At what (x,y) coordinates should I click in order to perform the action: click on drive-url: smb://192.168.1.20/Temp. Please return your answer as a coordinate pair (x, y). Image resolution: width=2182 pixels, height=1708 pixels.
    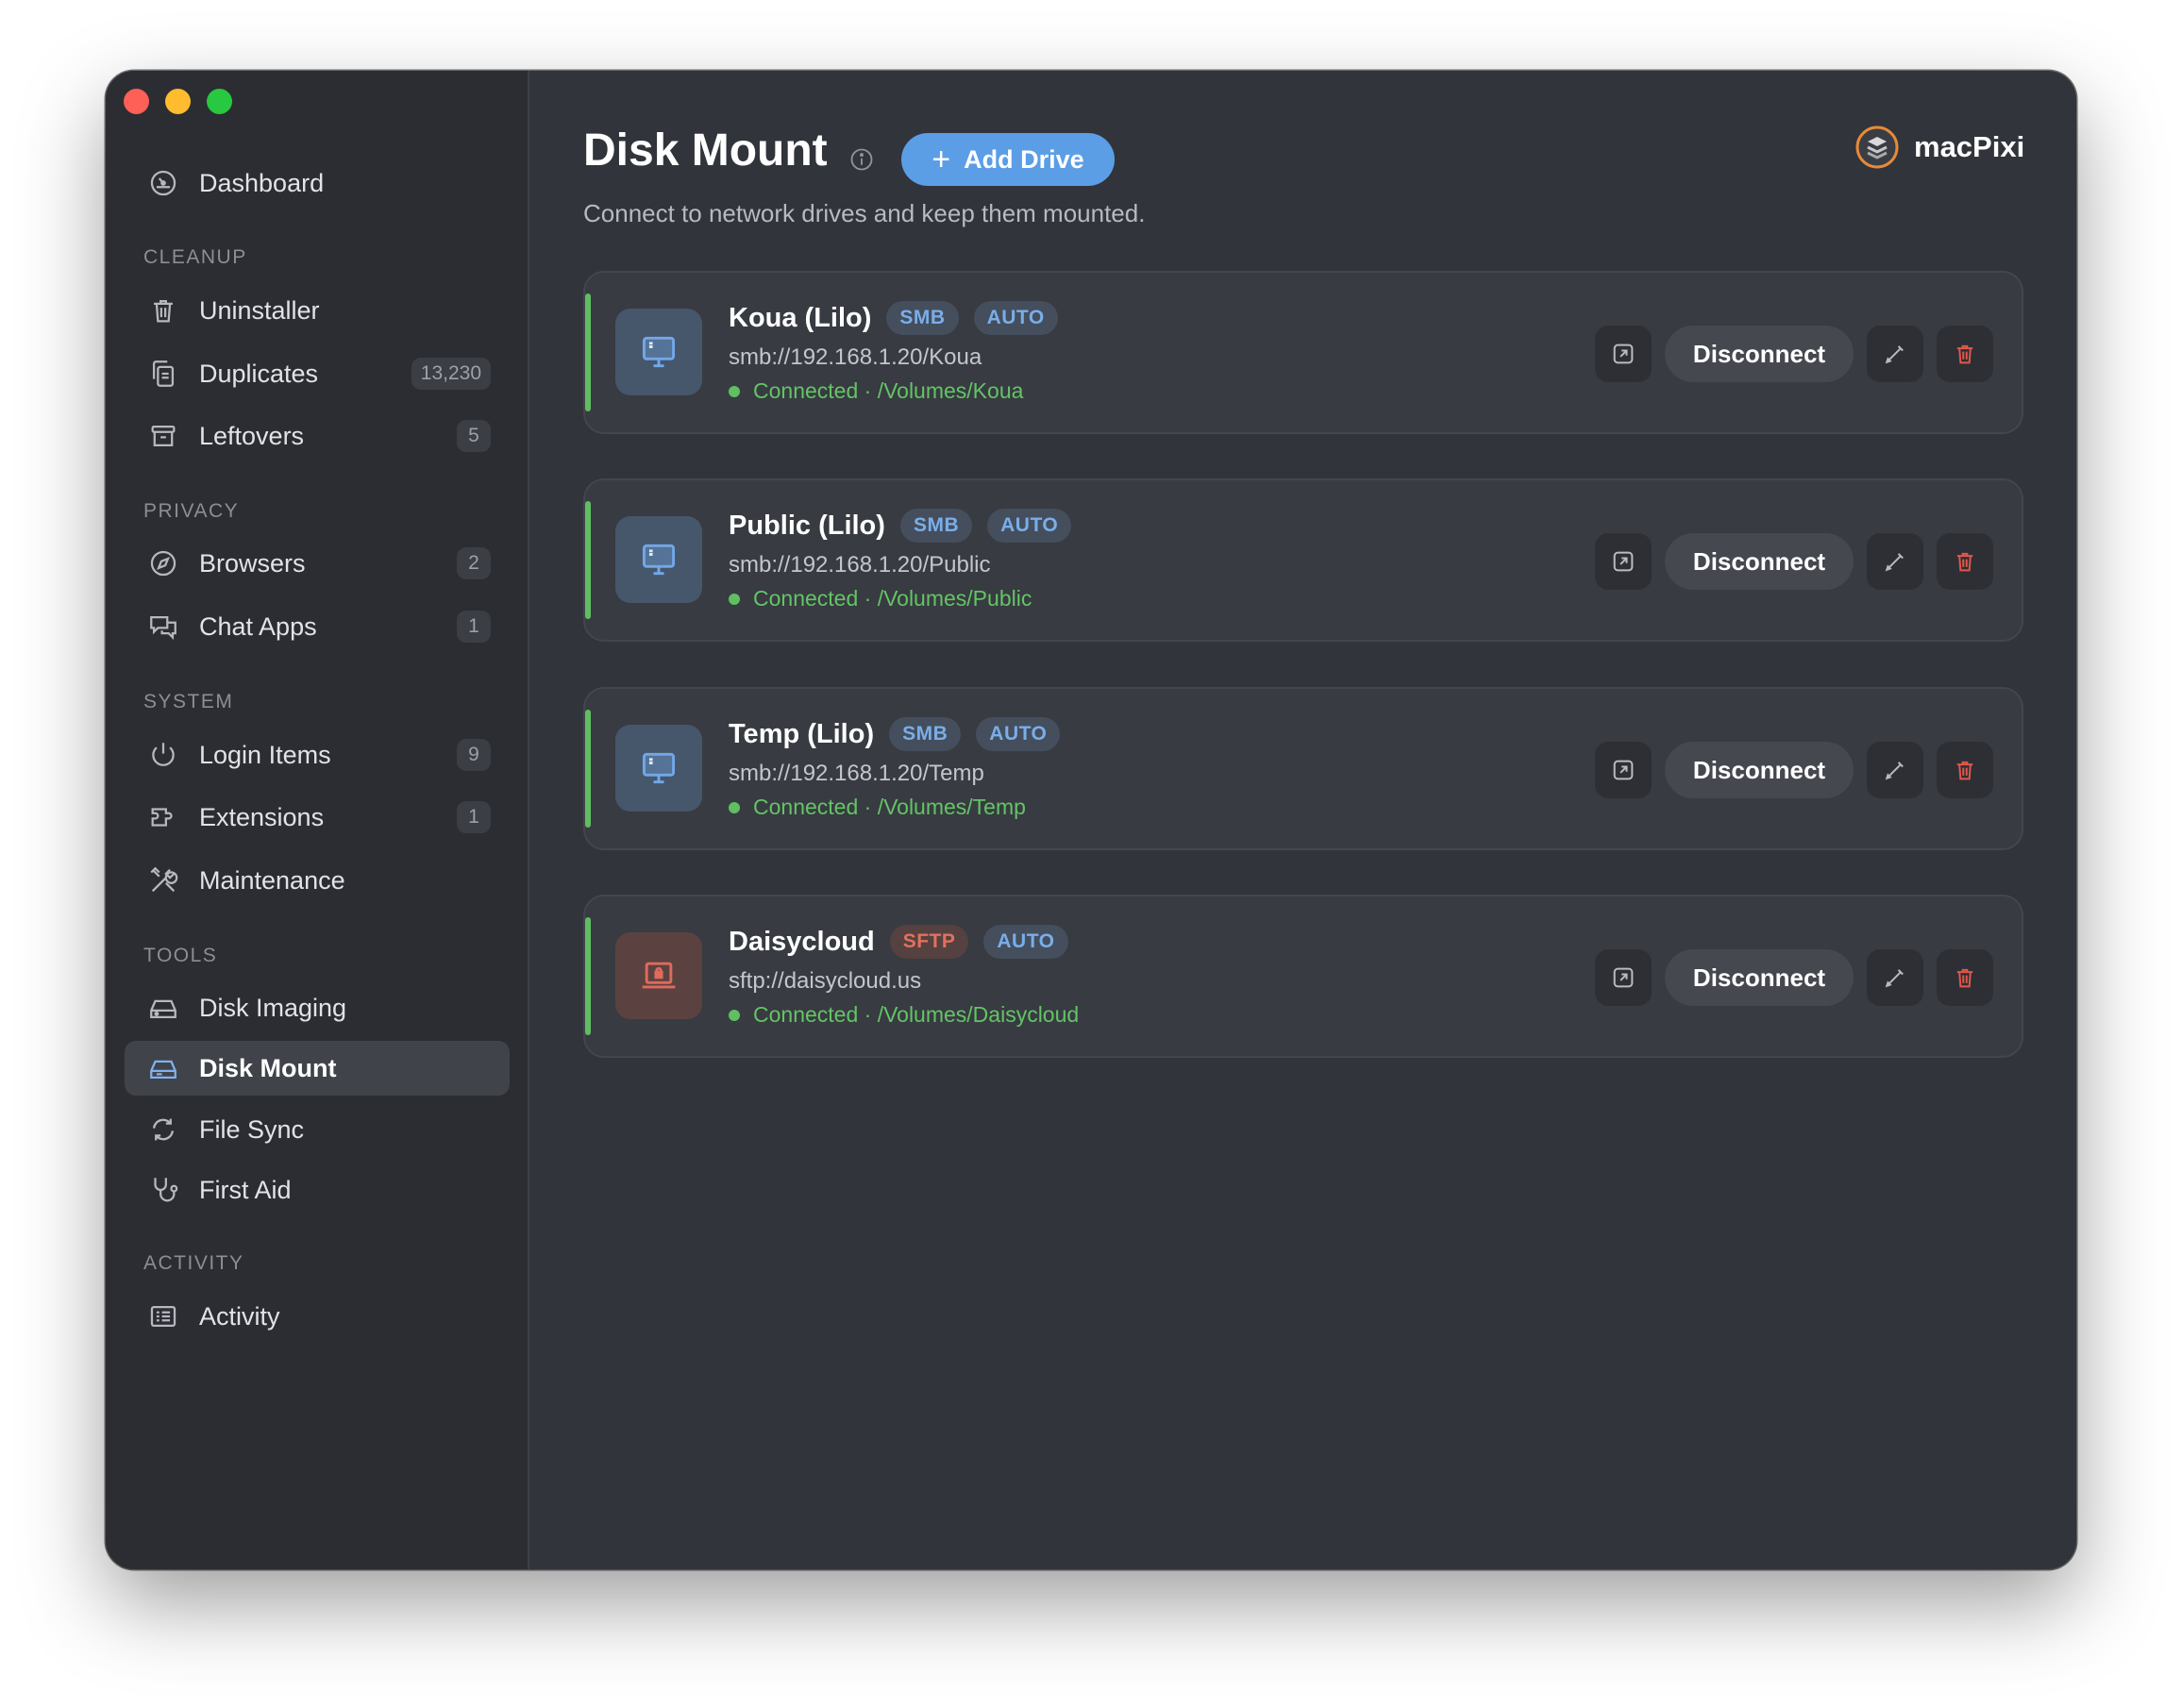
    Looking at the image, I should click on (857, 773).